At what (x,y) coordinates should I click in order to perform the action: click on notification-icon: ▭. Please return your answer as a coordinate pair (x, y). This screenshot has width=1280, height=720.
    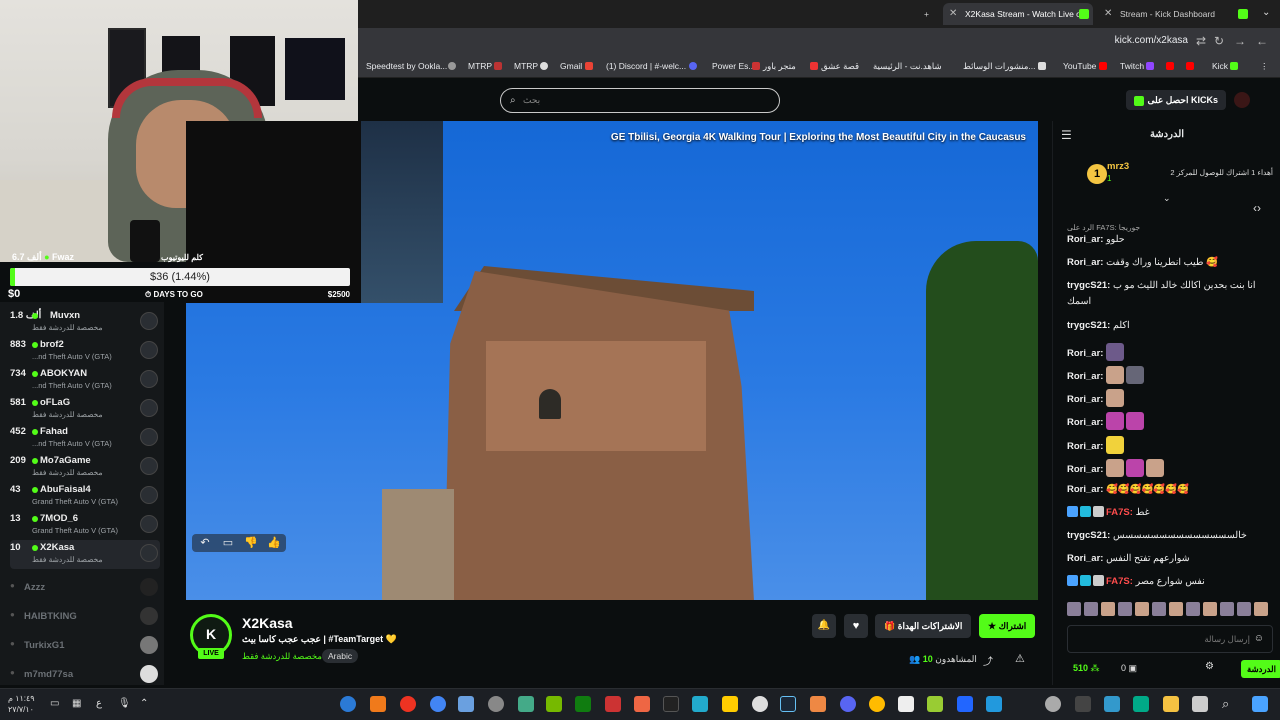
    Looking at the image, I should click on (54, 703).